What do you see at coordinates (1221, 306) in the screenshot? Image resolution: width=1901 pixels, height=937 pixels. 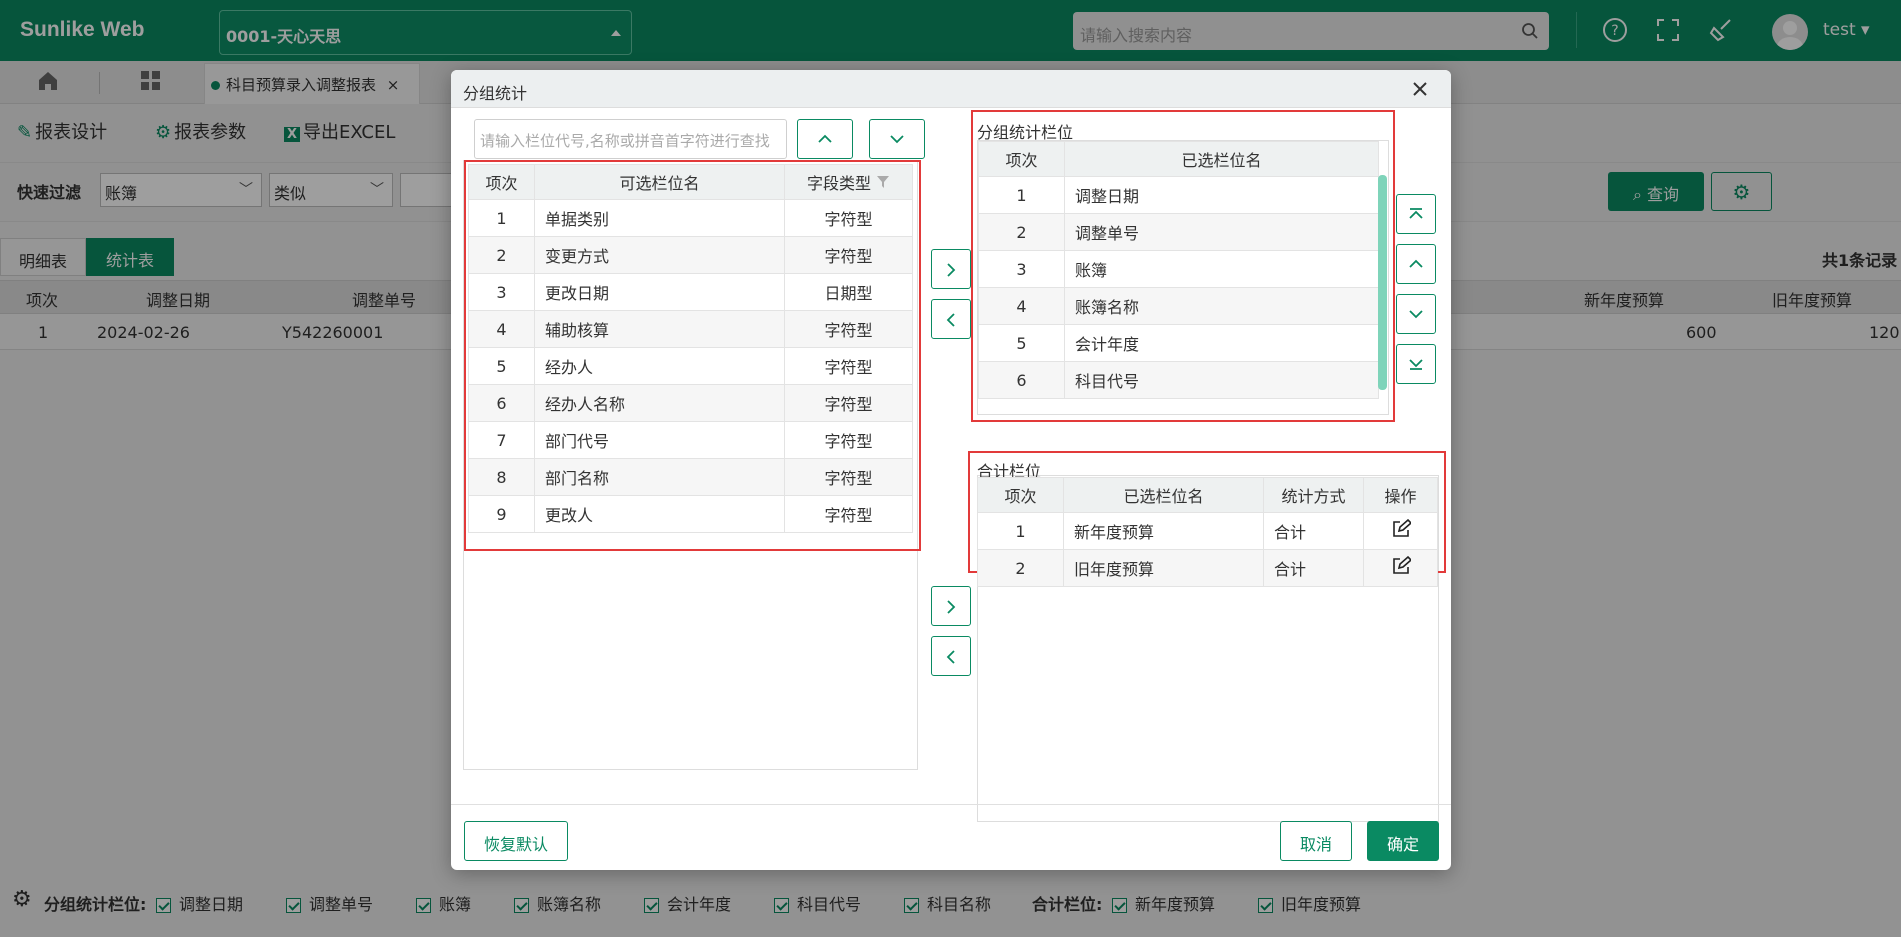 I see `cell-name: 账簿名称` at bounding box center [1221, 306].